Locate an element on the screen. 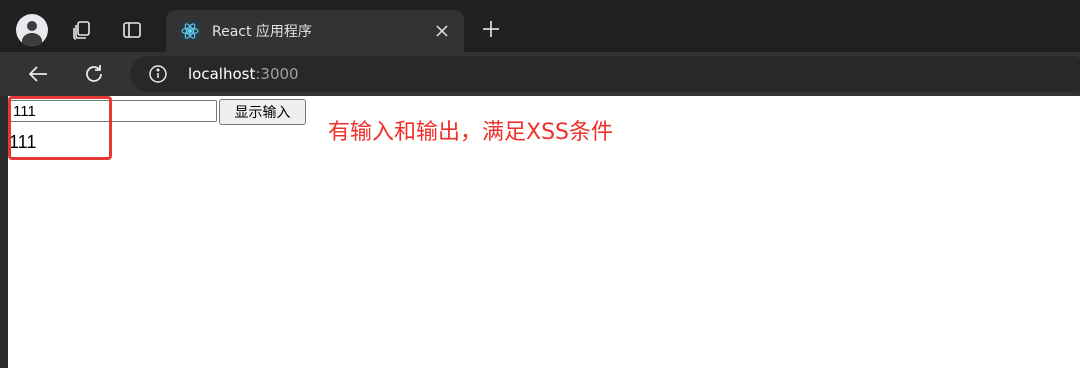 This screenshot has height=368, width=1080. tab-strip: React 应用程序 is located at coordinates (540, 26).